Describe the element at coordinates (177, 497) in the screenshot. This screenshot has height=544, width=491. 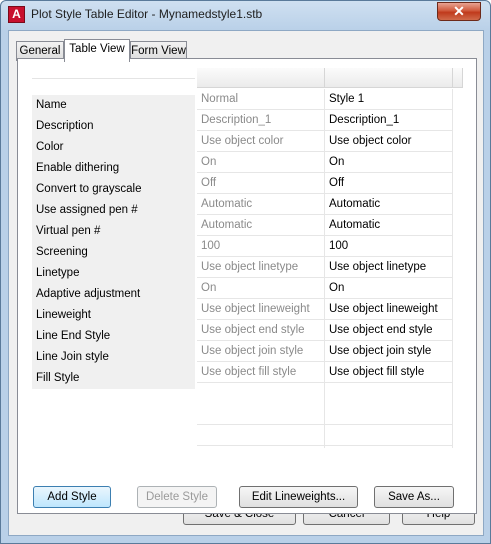
I see `delete-style-button: Delete Style` at that location.